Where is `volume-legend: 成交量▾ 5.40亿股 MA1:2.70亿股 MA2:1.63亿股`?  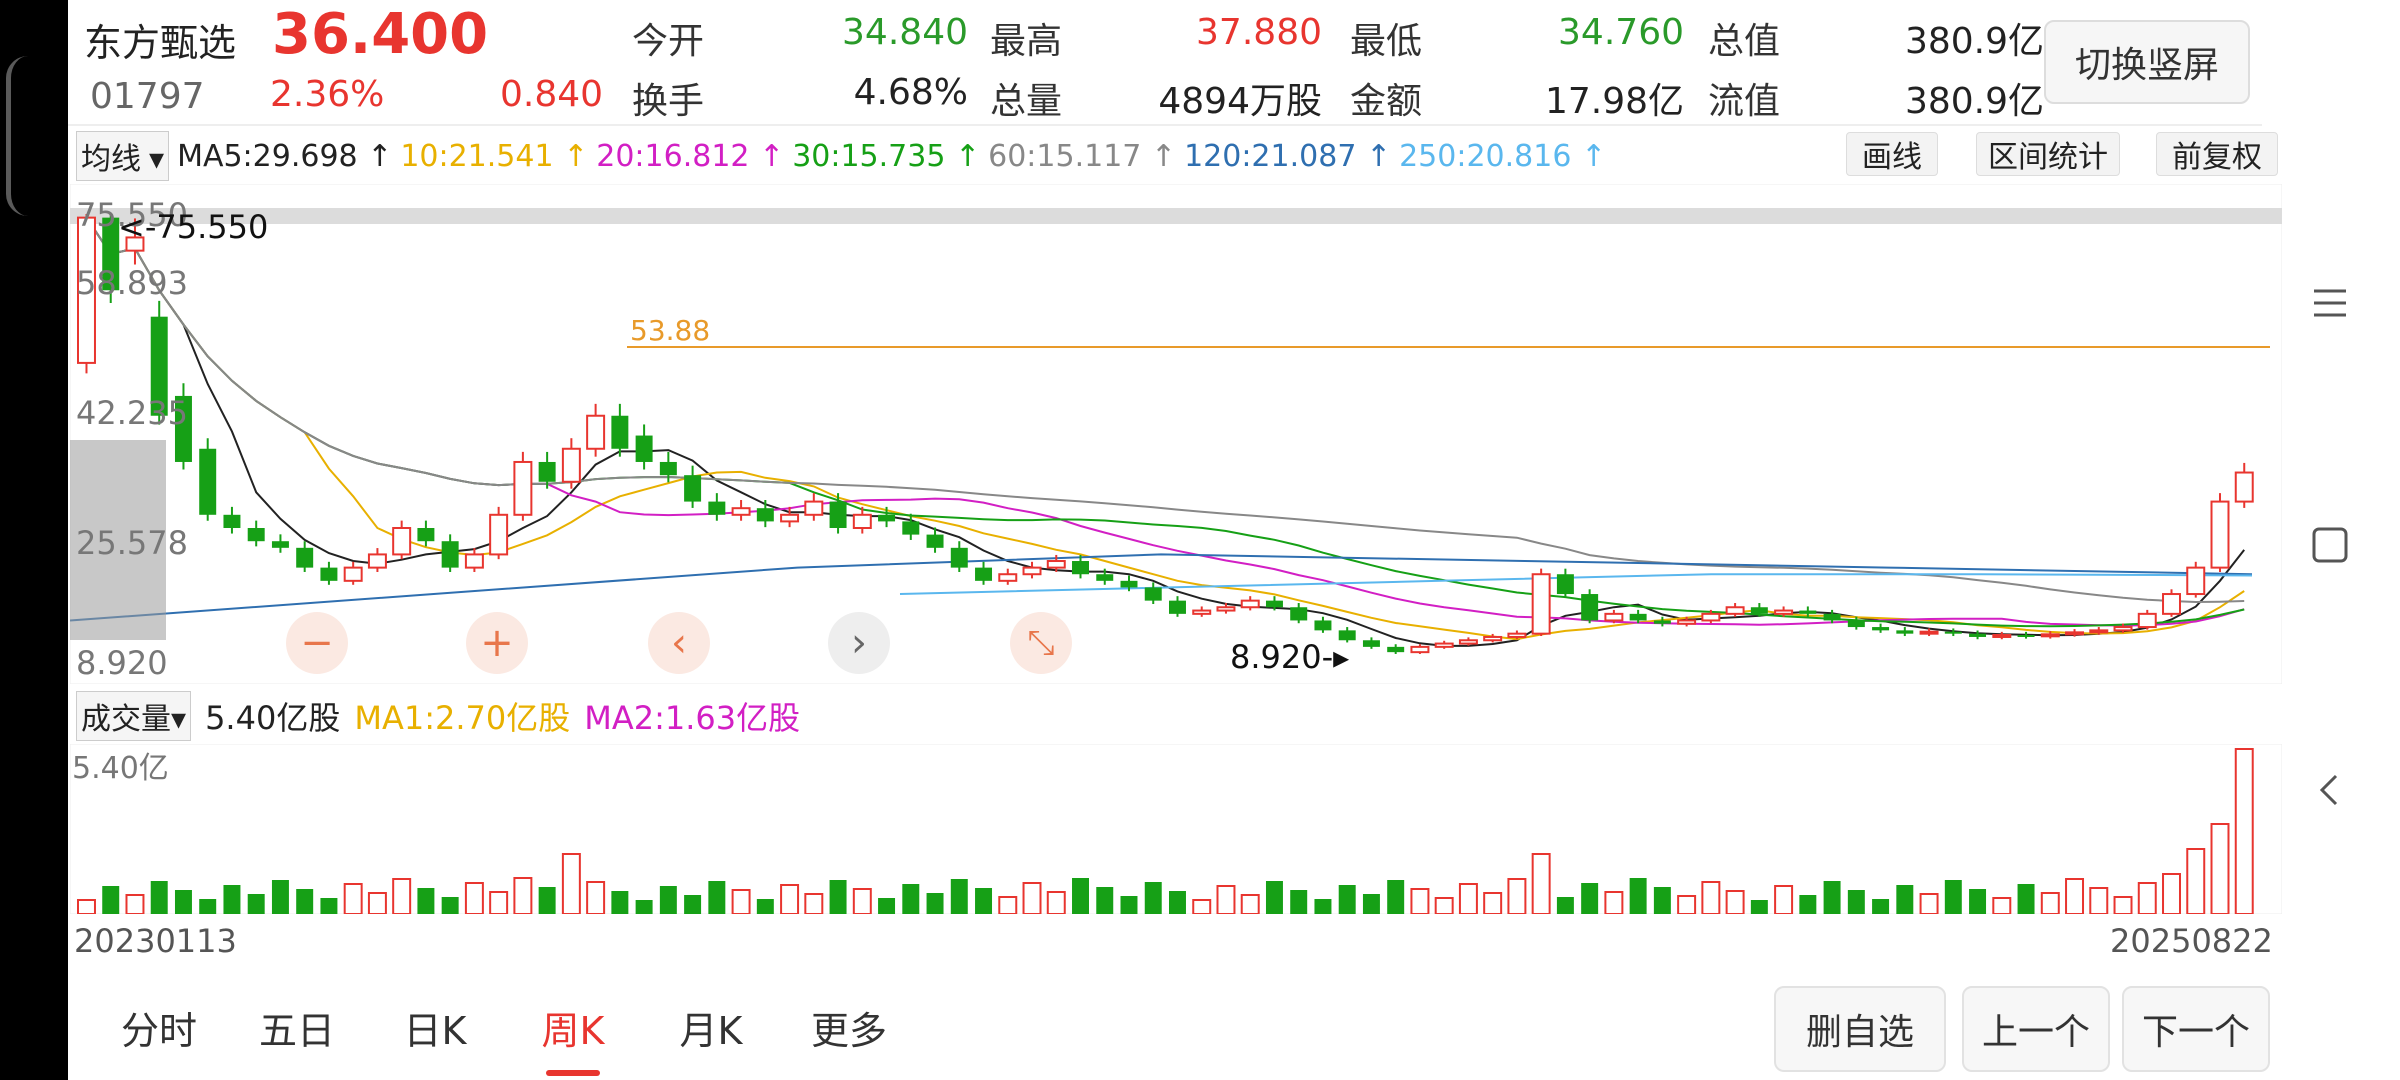
volume-legend: 成交量▾ 5.40亿股 MA1:2.70亿股 MA2:1.63亿股 is located at coordinates (438, 716).